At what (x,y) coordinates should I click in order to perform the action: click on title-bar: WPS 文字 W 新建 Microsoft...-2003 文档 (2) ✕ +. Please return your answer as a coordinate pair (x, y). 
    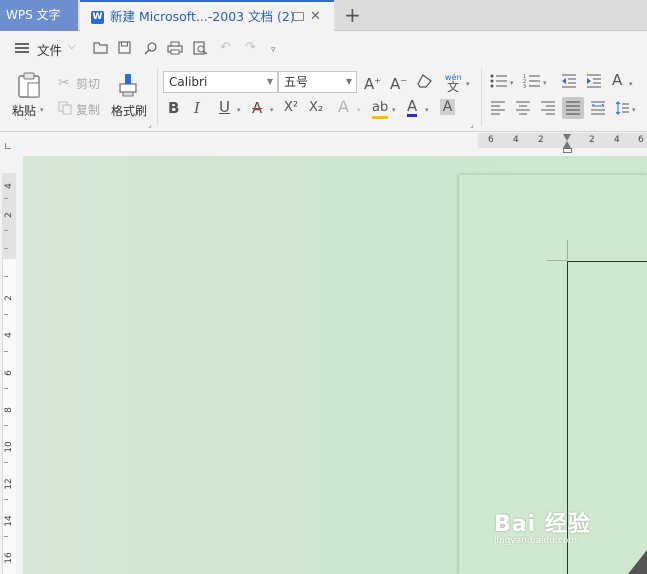
    Looking at the image, I should click on (323, 16).